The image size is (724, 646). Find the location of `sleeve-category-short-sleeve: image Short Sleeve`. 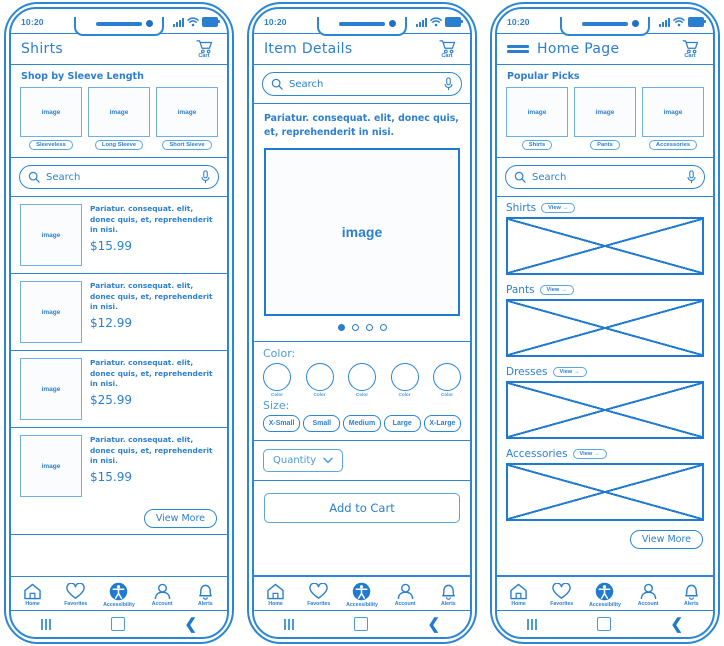

sleeve-category-short-sleeve: image Short Sleeve is located at coordinates (187, 118).